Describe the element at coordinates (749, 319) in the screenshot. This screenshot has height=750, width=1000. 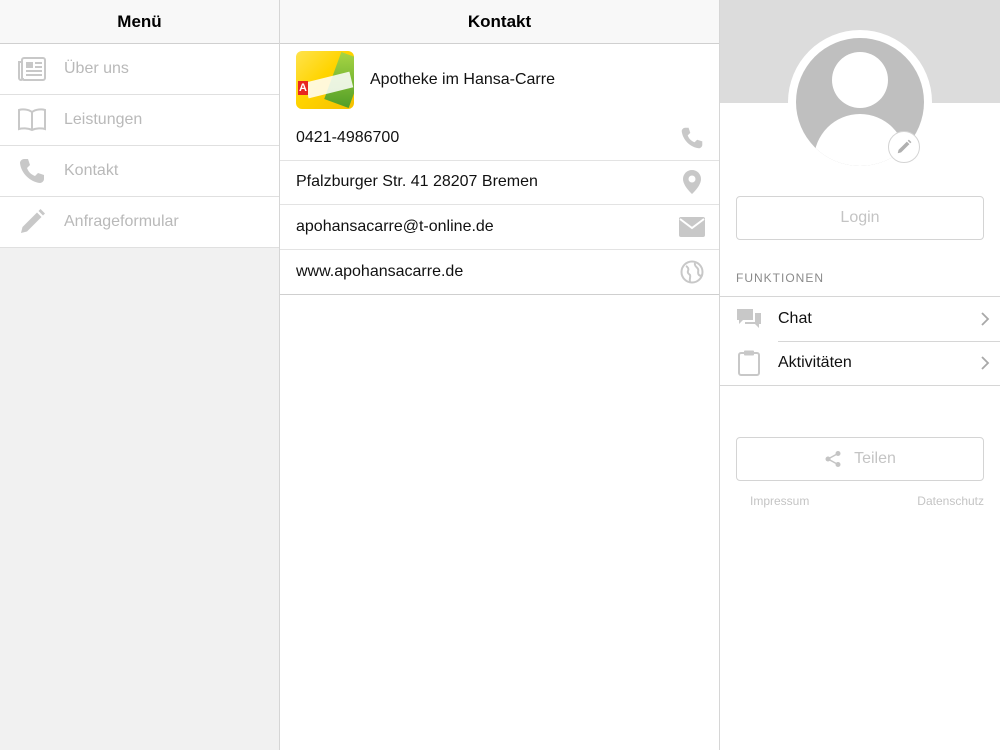
I see `chat-icon` at that location.